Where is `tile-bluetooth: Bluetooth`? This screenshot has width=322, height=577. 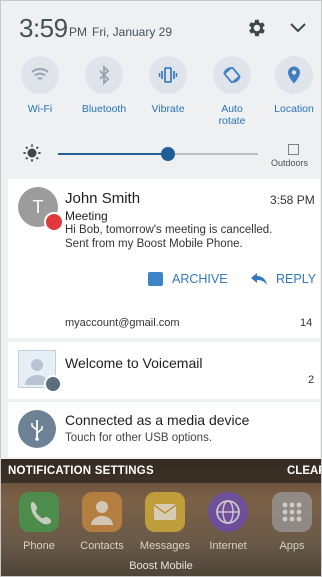 tile-bluetooth: Bluetooth is located at coordinates (104, 85).